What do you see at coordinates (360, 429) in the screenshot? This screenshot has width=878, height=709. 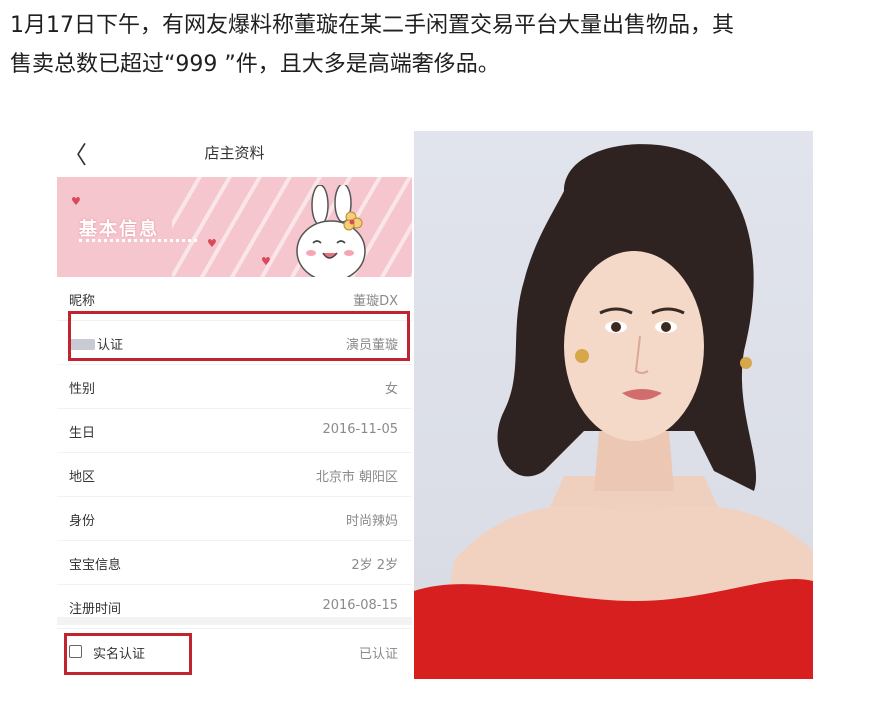 I see `row-value: 2016-11-05` at bounding box center [360, 429].